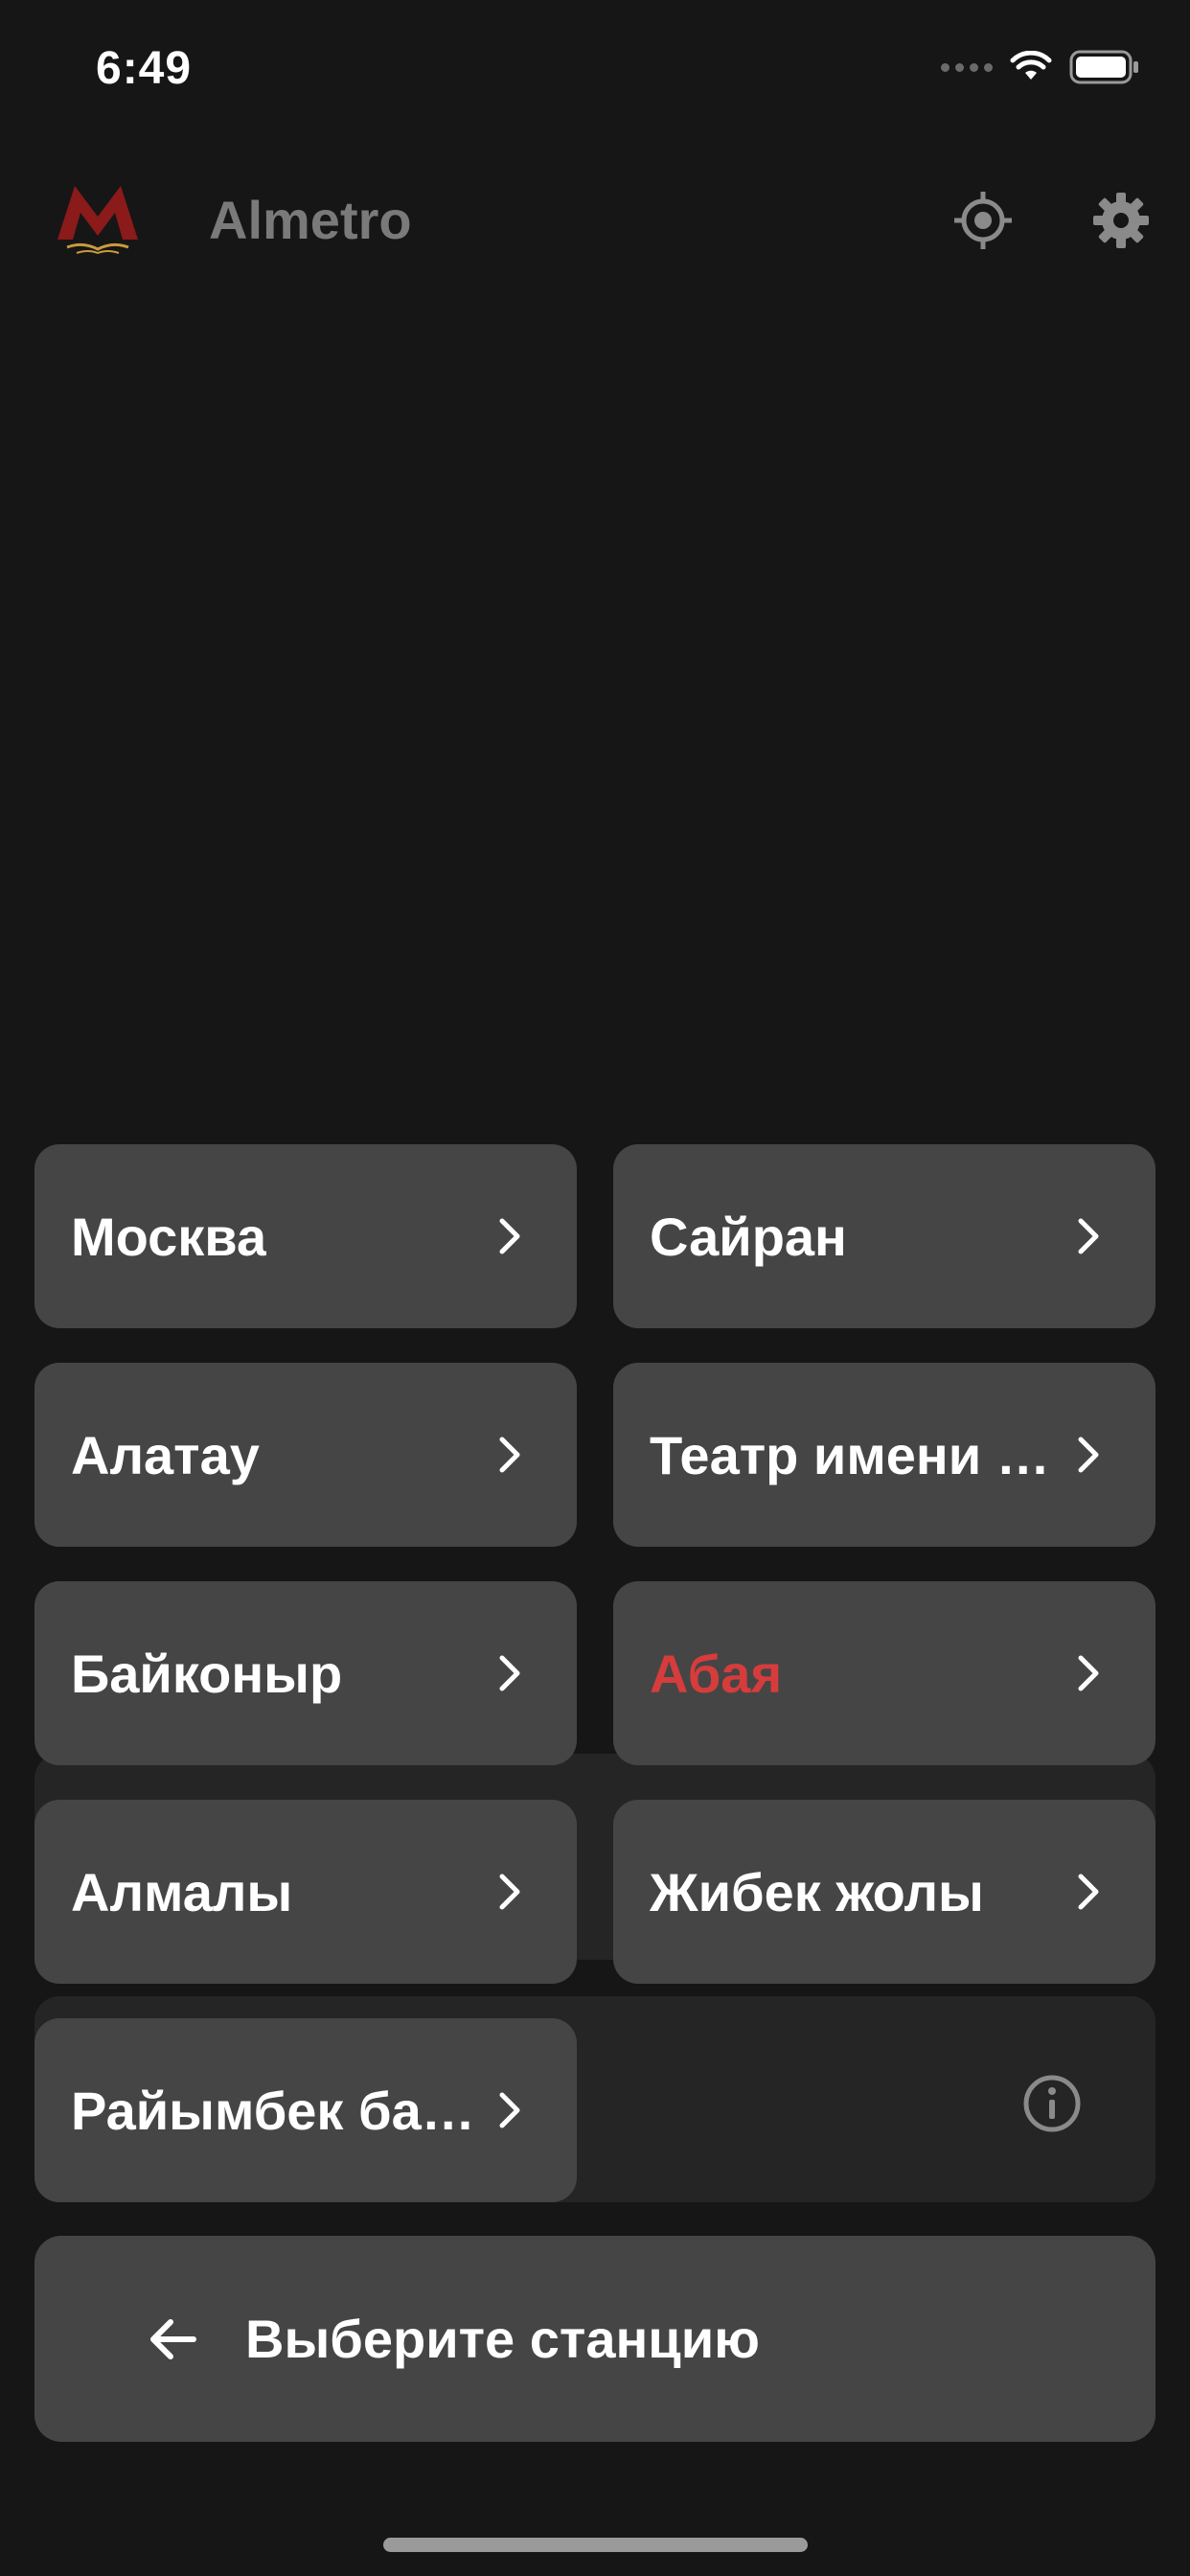 This screenshot has width=1190, height=2576. I want to click on station-card: Жибек жолы, so click(885, 1892).